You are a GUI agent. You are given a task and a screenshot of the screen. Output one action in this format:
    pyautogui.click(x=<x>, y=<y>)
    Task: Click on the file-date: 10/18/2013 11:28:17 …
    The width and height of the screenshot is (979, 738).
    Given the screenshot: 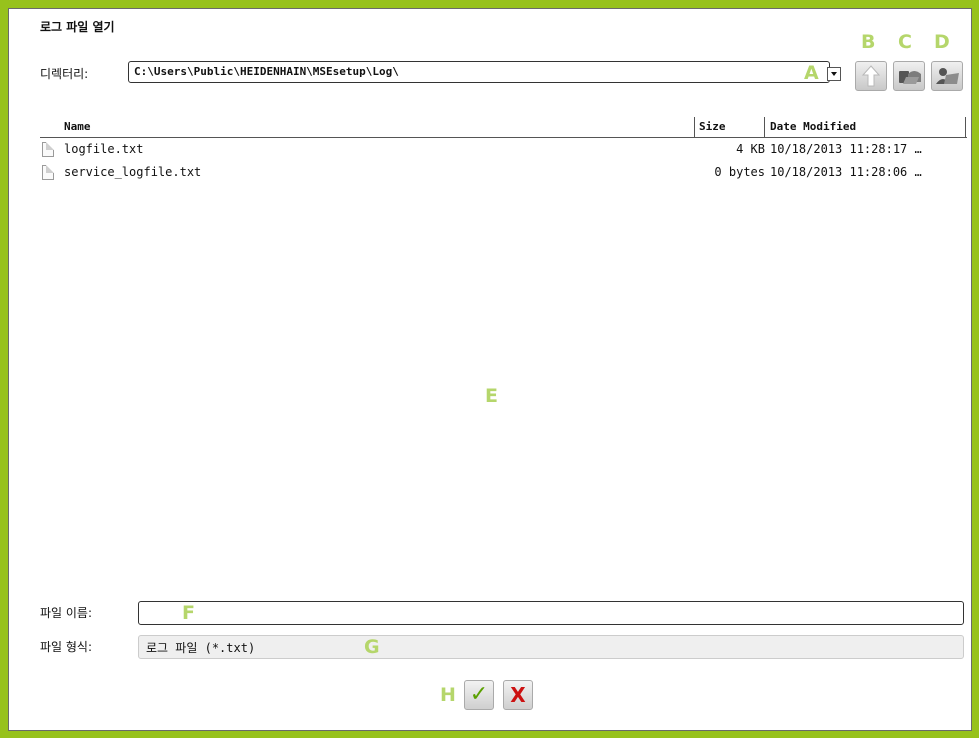 What is the action you would take?
    pyautogui.click(x=846, y=149)
    